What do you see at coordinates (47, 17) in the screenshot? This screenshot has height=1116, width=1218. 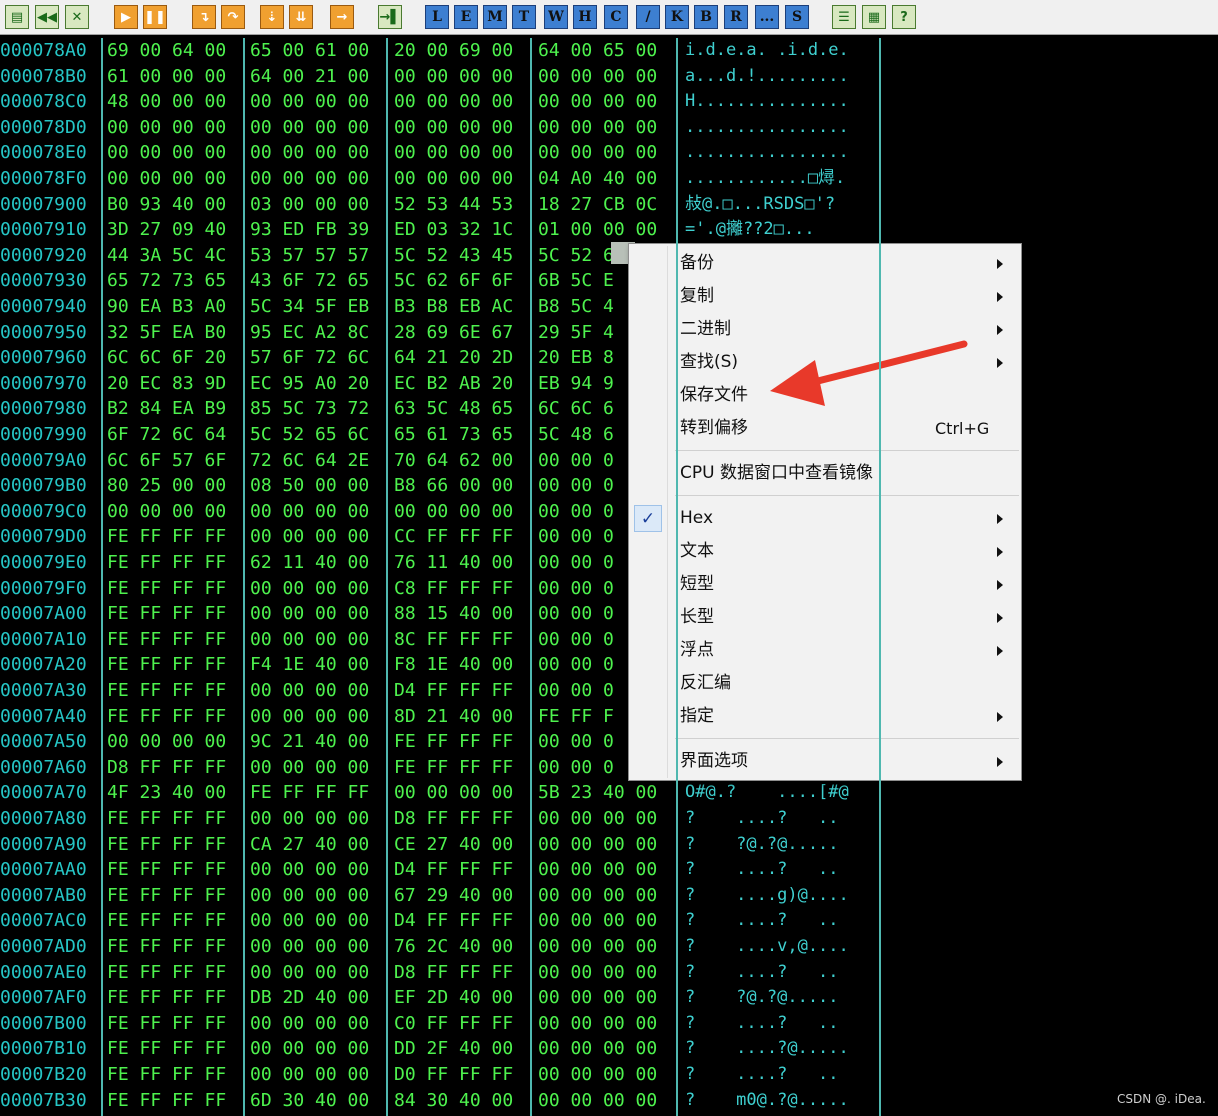 I see `restart-icon: ◀◀` at bounding box center [47, 17].